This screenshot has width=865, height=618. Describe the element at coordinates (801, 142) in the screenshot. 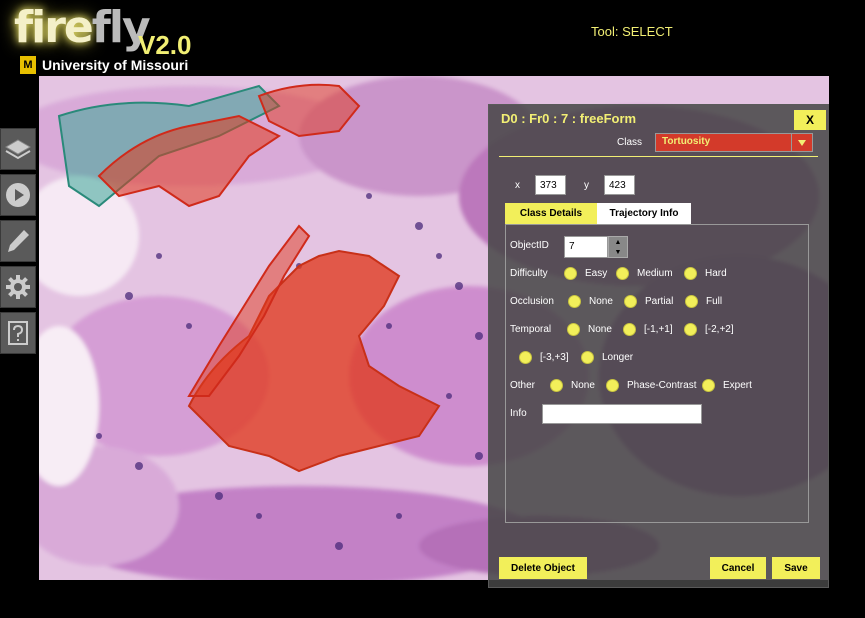

I see `chevron-down-icon` at that location.